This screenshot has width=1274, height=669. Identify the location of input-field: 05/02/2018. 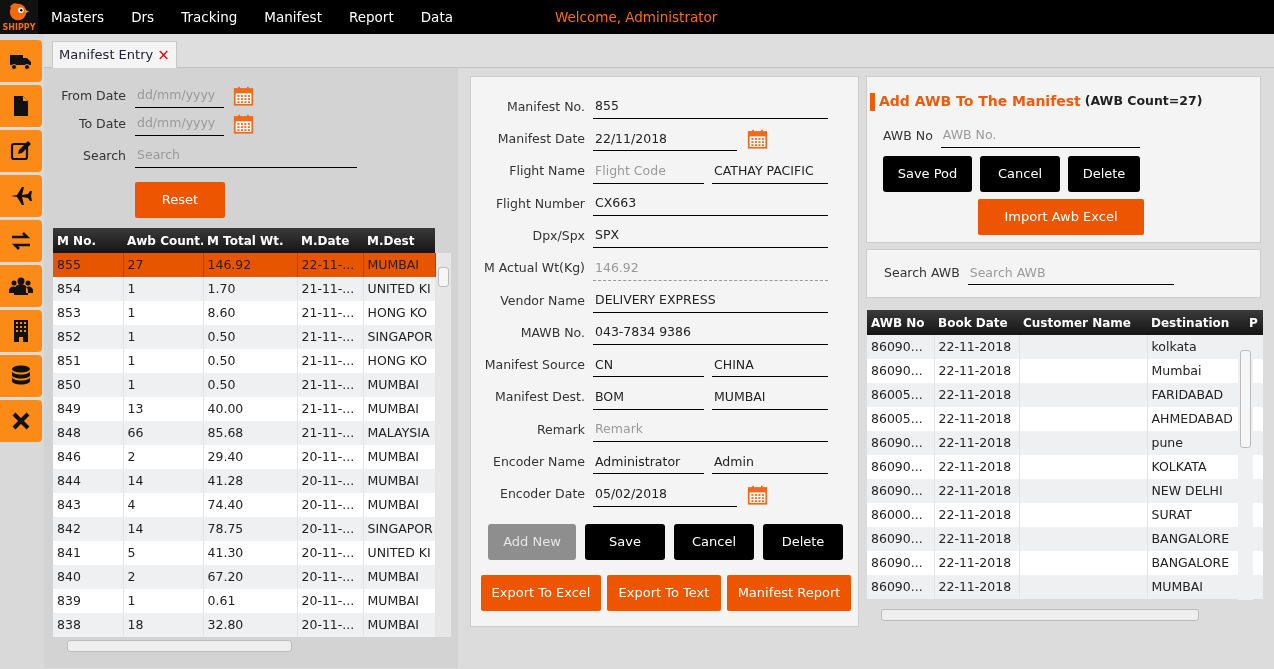
(665, 494).